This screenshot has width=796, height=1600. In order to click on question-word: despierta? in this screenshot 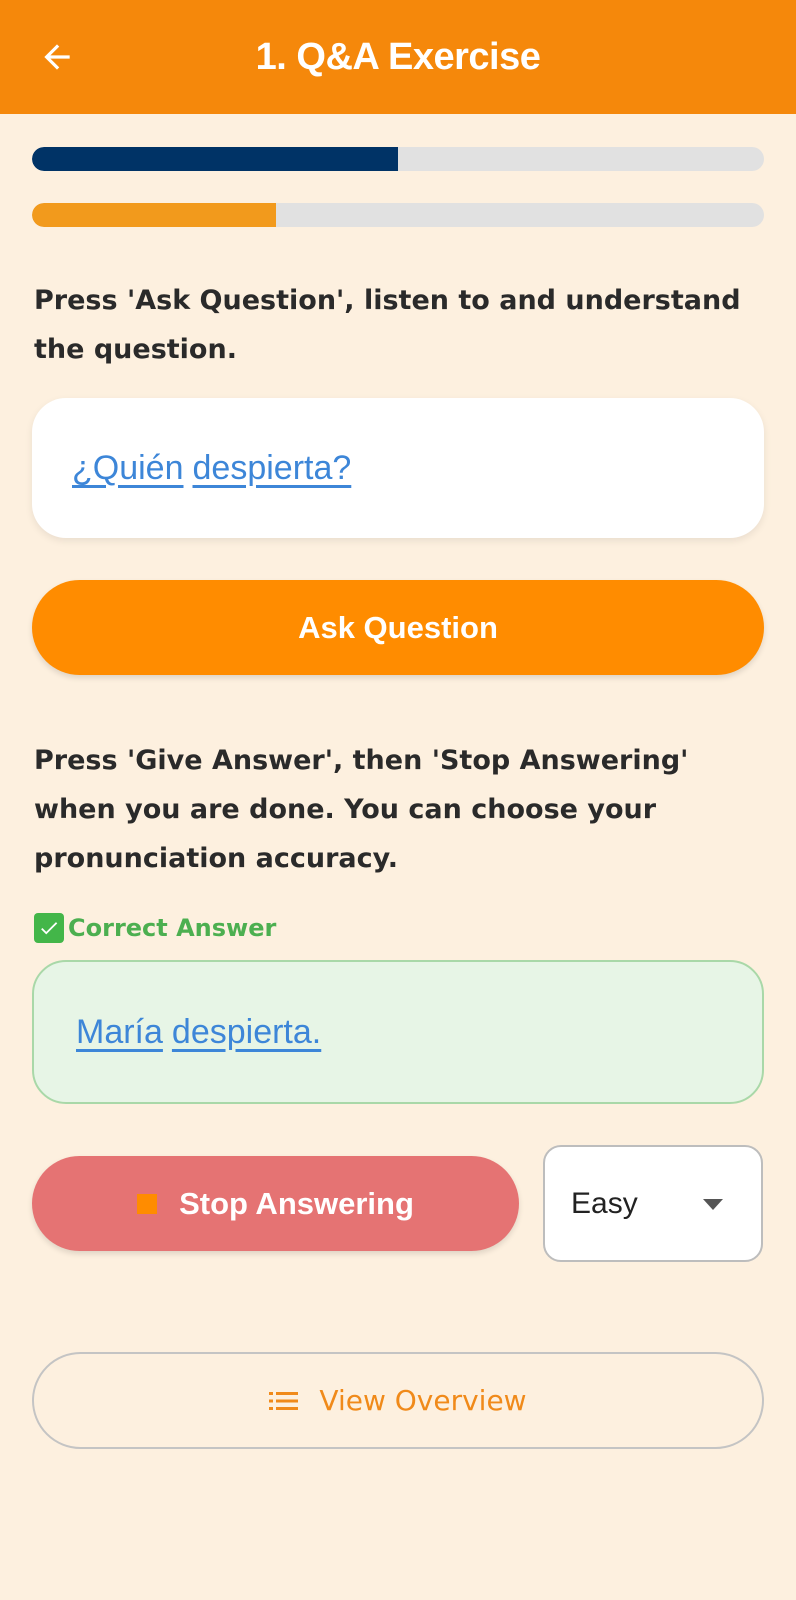, I will do `click(272, 468)`.